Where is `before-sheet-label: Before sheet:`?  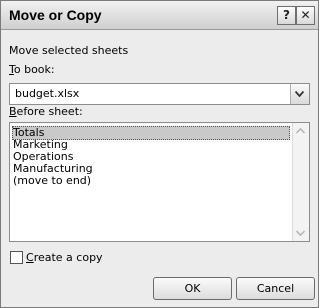
before-sheet-label: Before sheet: is located at coordinates (46, 111).